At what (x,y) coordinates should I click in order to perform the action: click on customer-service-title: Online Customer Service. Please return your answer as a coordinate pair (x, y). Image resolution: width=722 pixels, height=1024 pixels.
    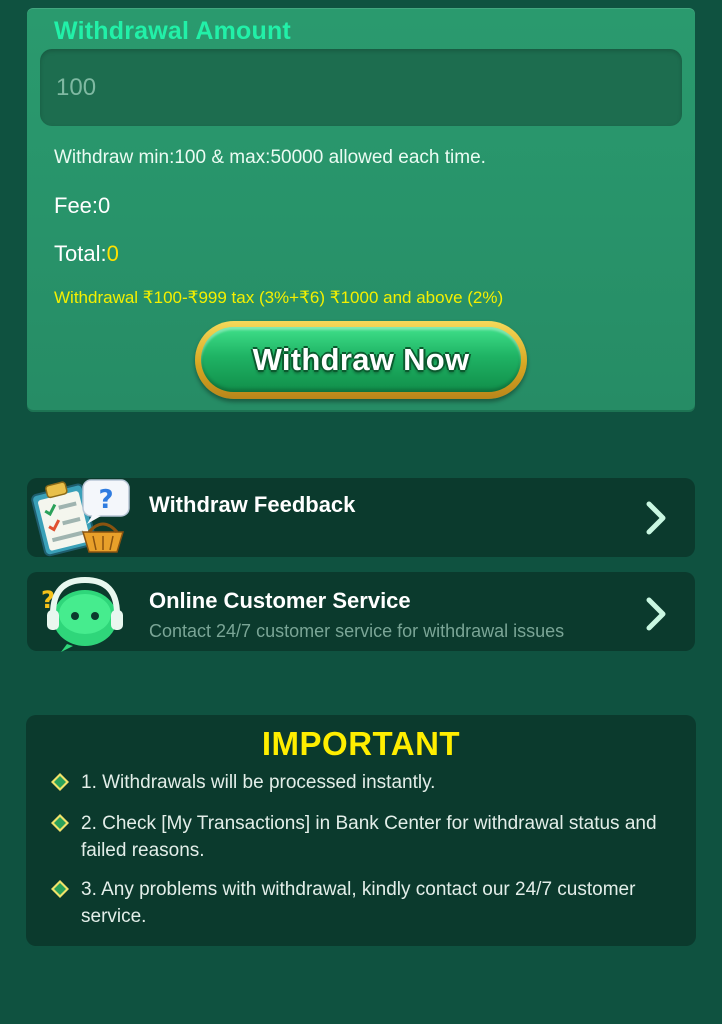
    Looking at the image, I should click on (280, 600).